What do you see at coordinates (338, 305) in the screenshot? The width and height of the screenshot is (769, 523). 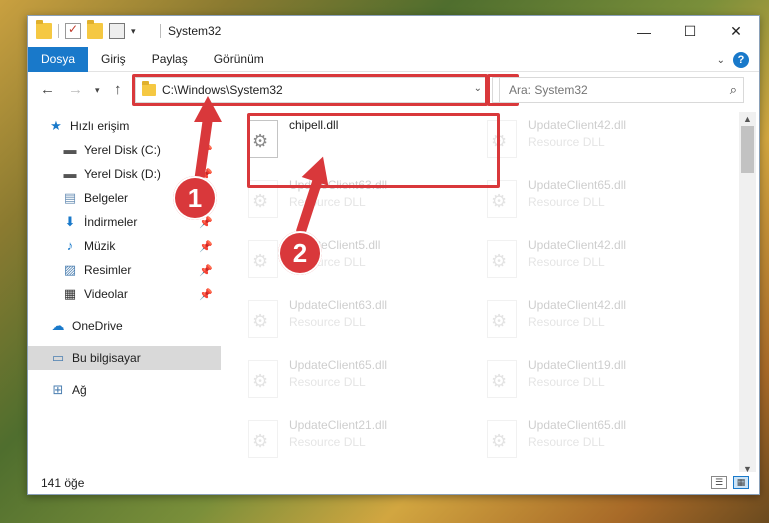 I see `file-name: UpdateClient63.dll` at bounding box center [338, 305].